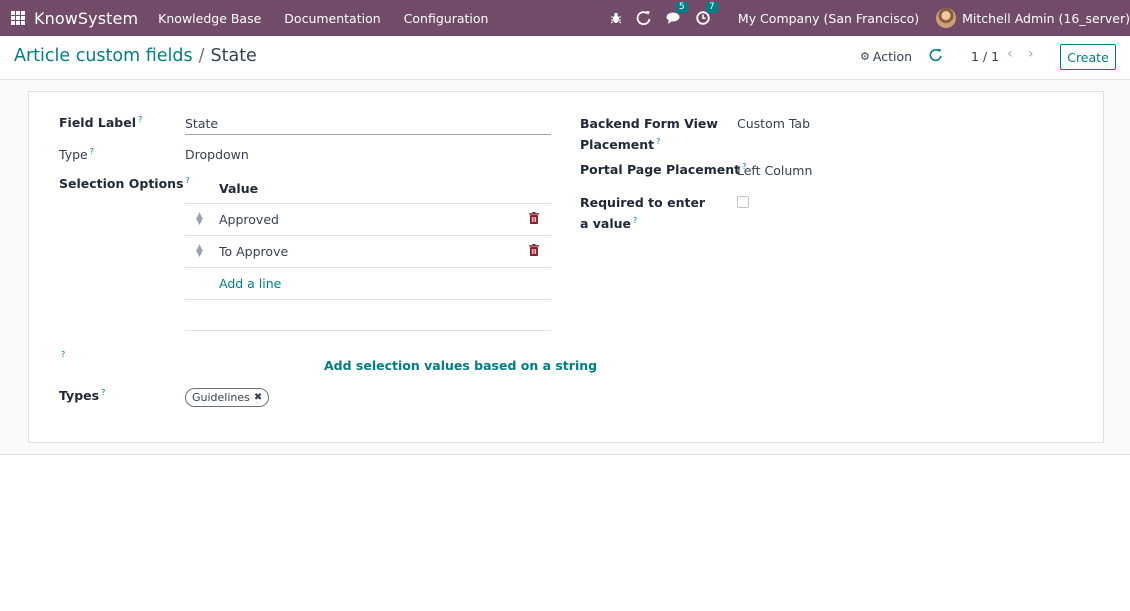 The width and height of the screenshot is (1130, 611). What do you see at coordinates (743, 202) in the screenshot?
I see `required-checkbox` at bounding box center [743, 202].